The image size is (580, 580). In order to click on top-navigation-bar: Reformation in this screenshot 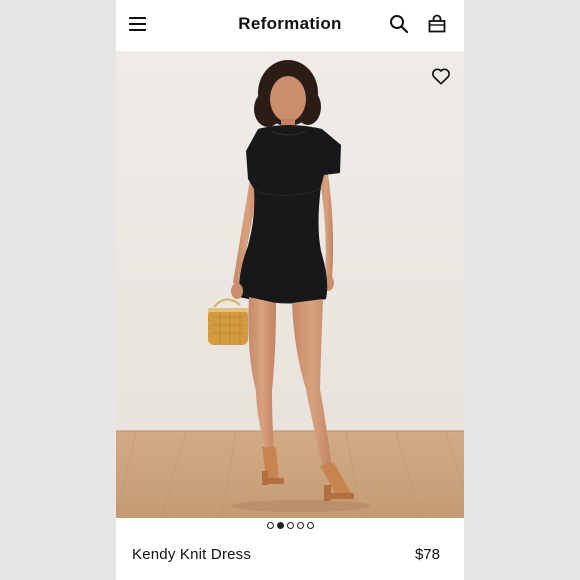, I will do `click(290, 25)`.